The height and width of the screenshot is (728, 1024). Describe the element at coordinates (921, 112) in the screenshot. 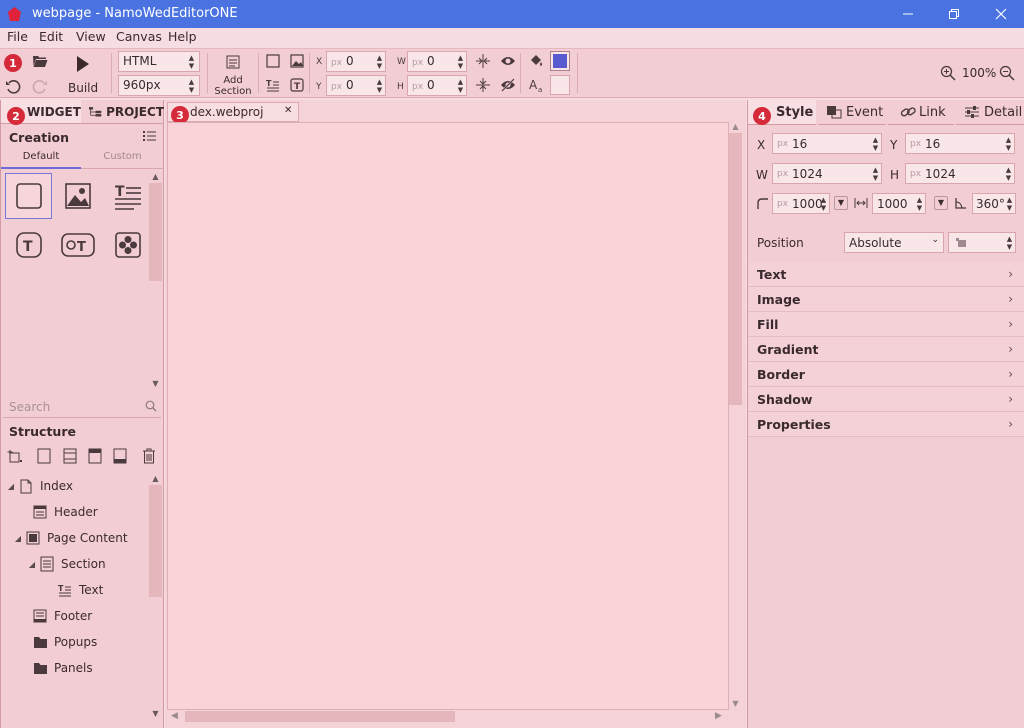

I see `tab-link: Link` at that location.